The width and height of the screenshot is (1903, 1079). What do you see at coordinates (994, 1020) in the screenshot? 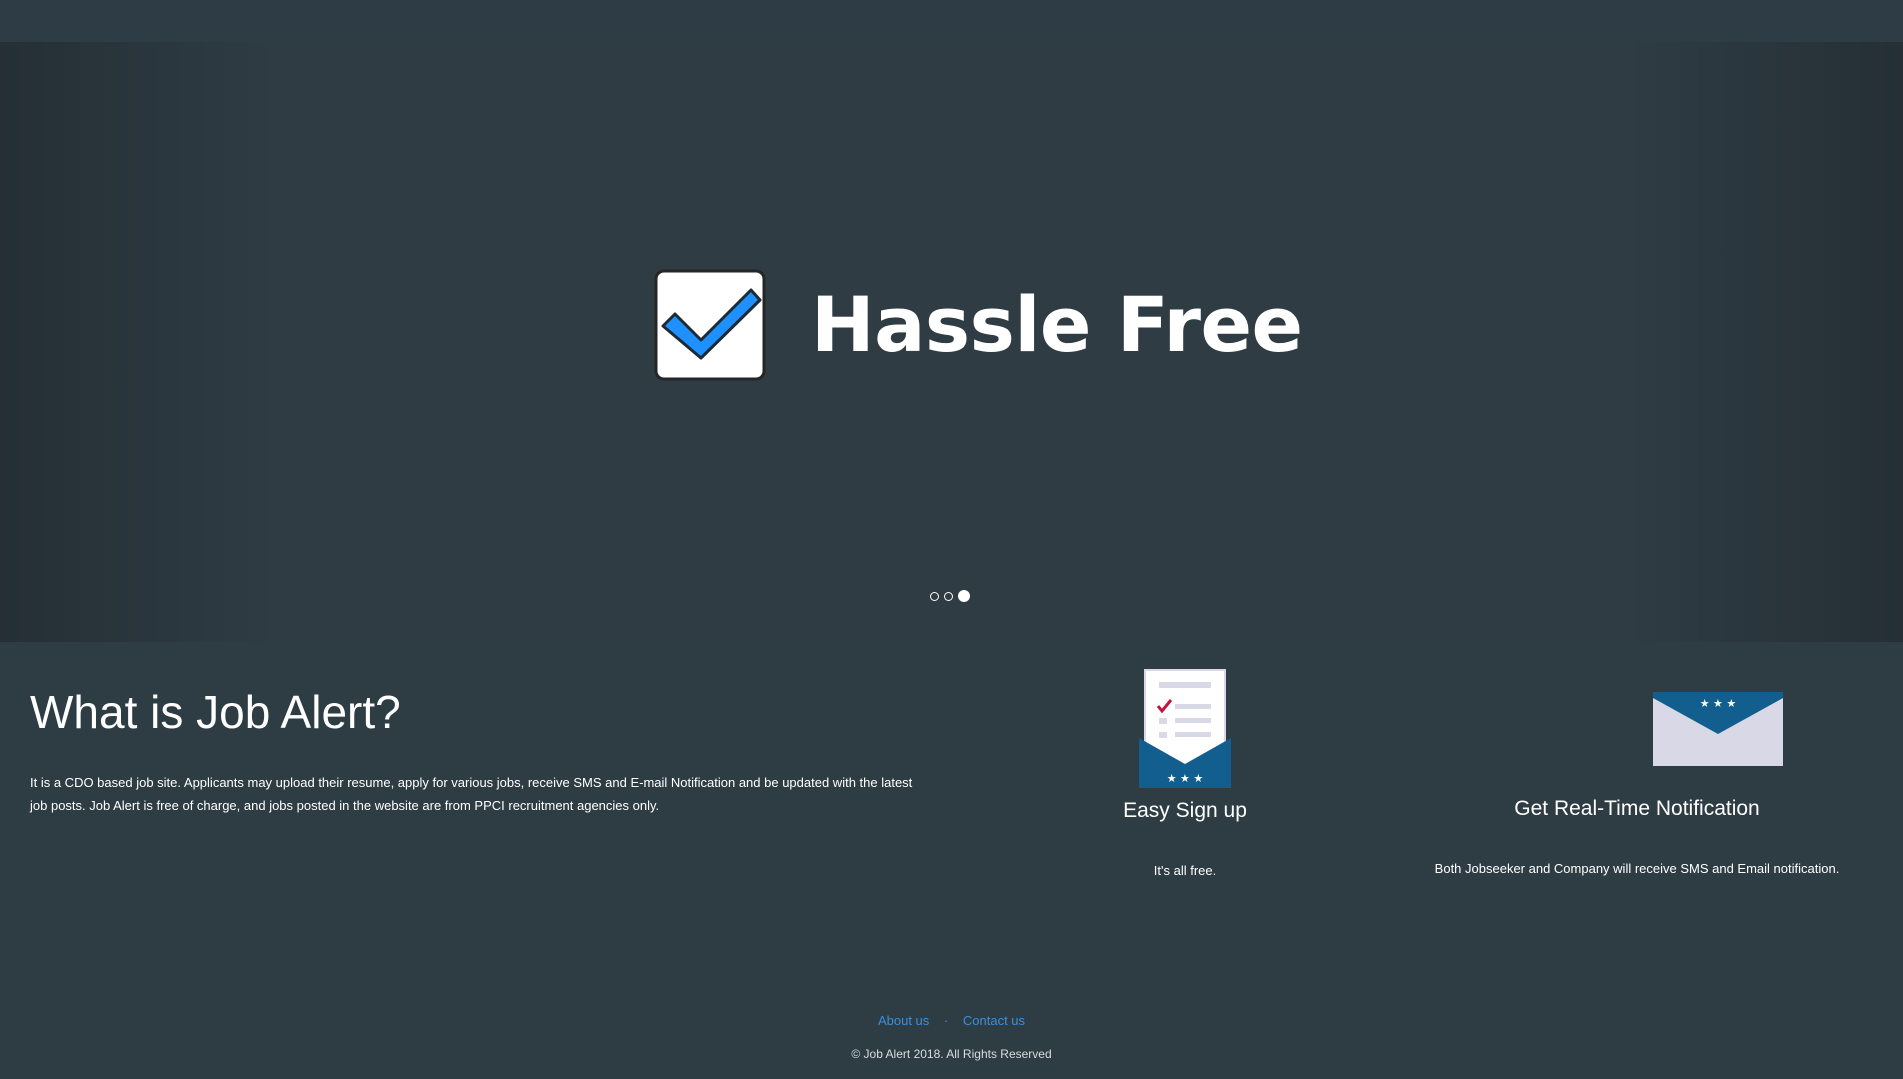
I see `footer-link-contact-us: Contact us` at bounding box center [994, 1020].